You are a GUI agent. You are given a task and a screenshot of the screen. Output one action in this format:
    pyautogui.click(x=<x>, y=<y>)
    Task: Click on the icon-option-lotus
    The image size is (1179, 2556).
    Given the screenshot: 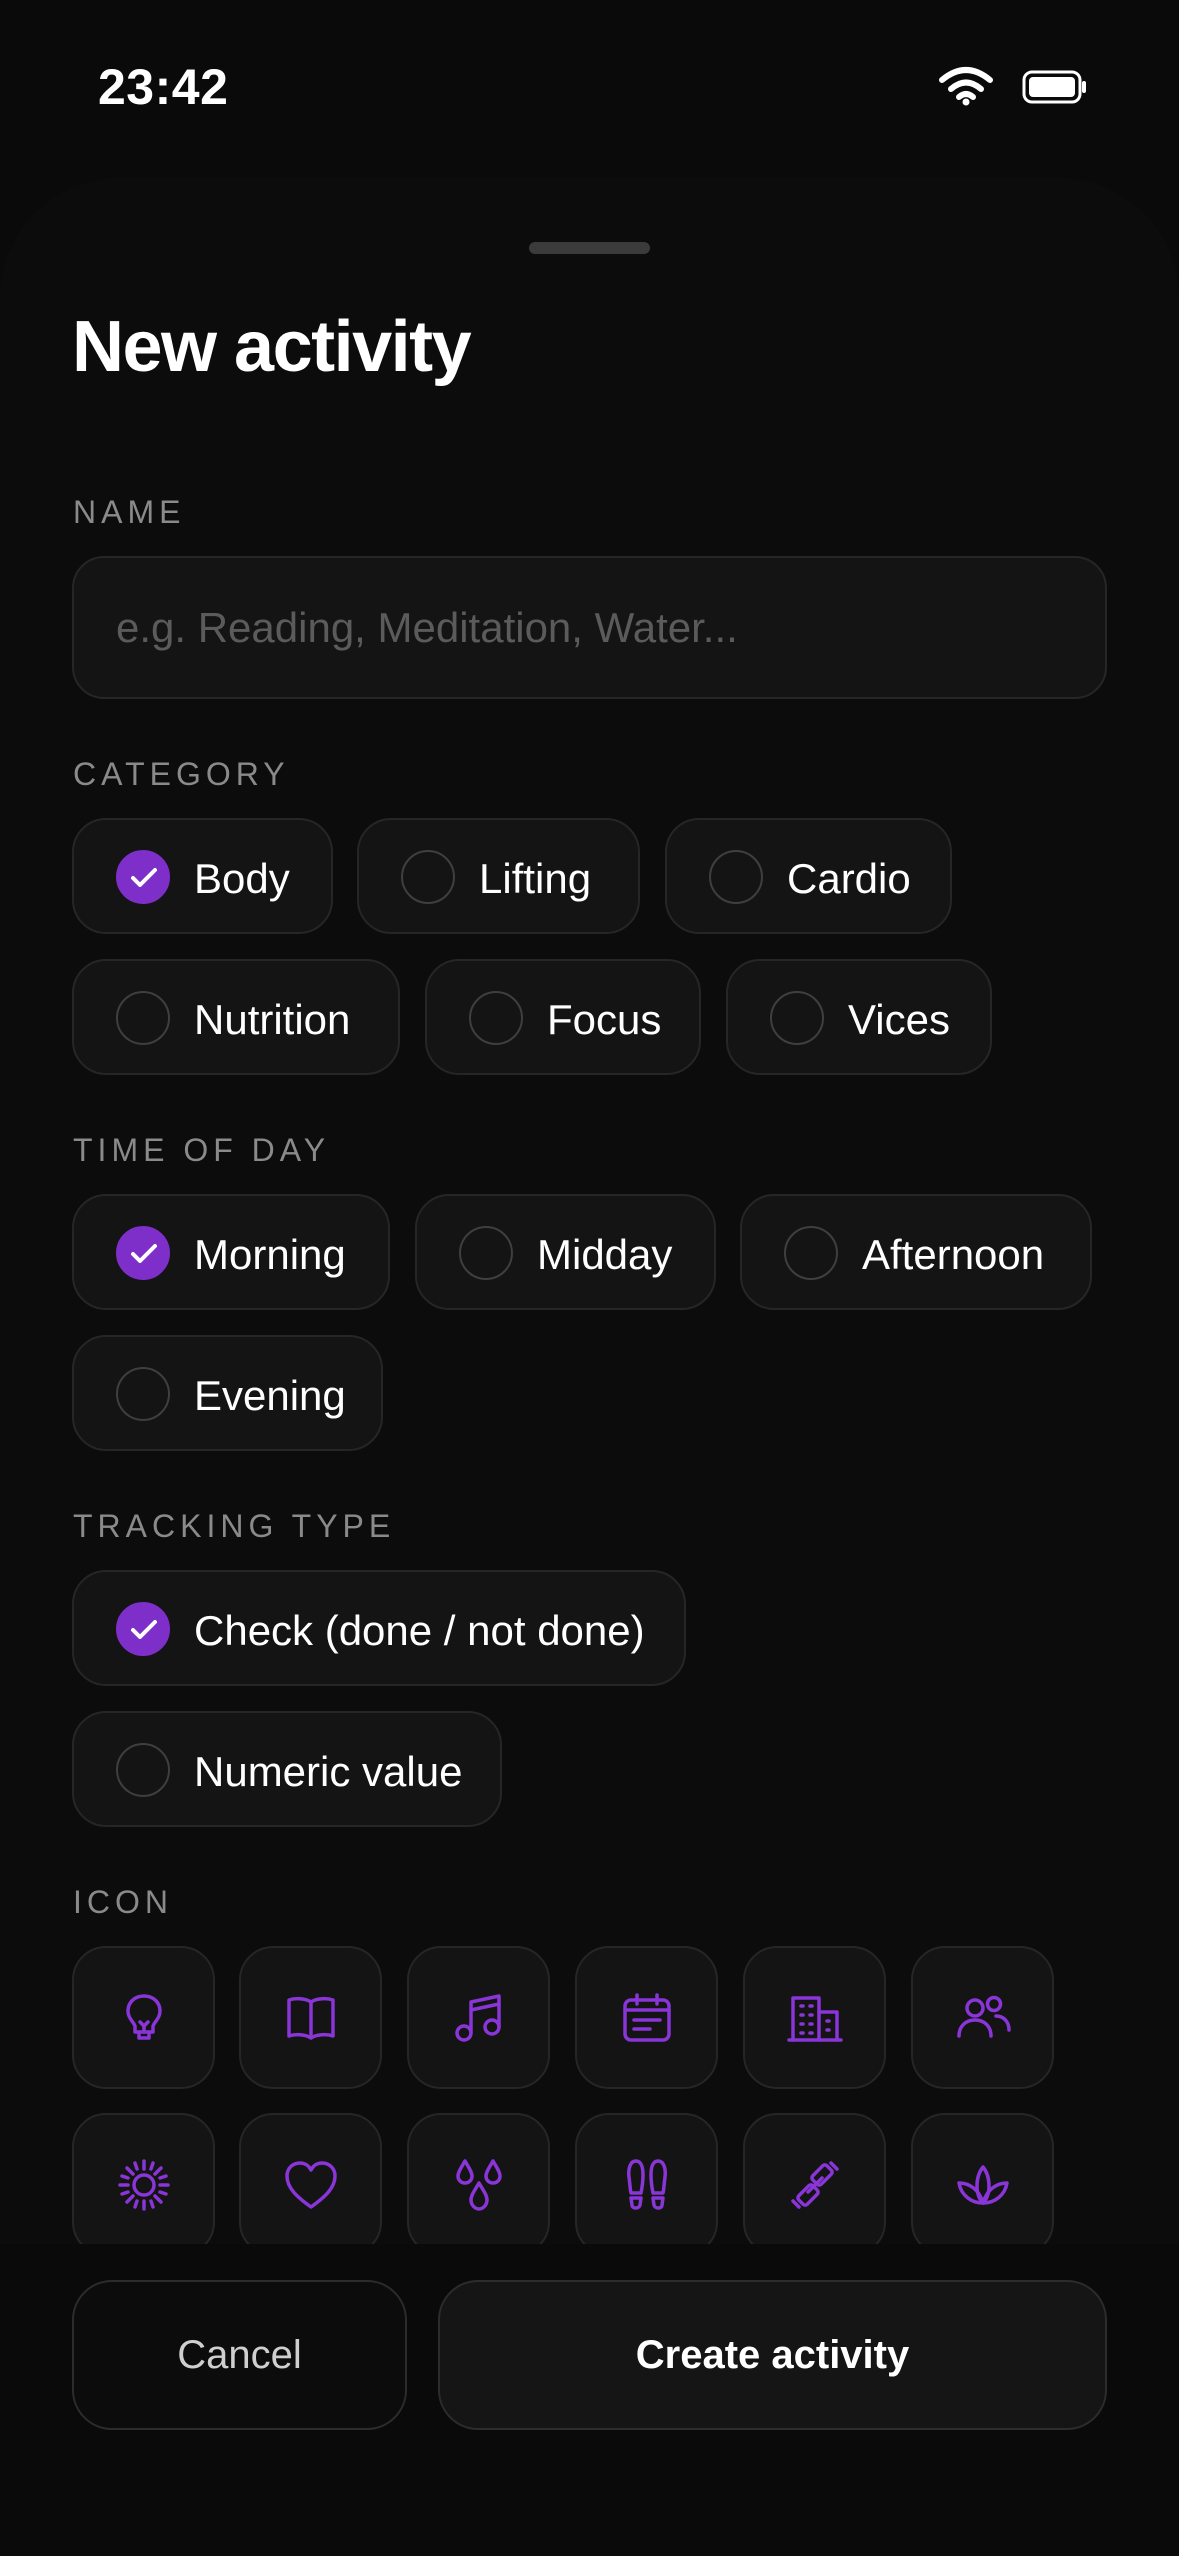 What is the action you would take?
    pyautogui.click(x=982, y=2184)
    